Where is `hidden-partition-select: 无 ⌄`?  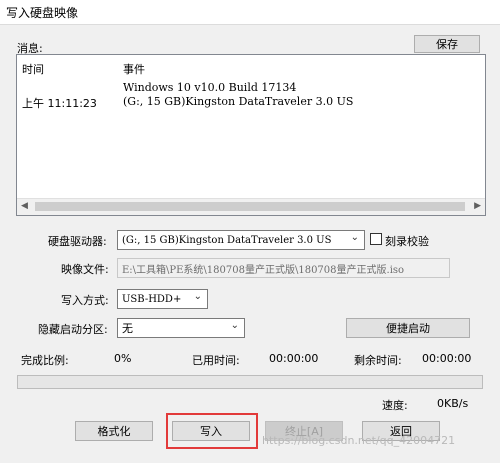
hidden-partition-select: 无 ⌄ is located at coordinates (181, 328).